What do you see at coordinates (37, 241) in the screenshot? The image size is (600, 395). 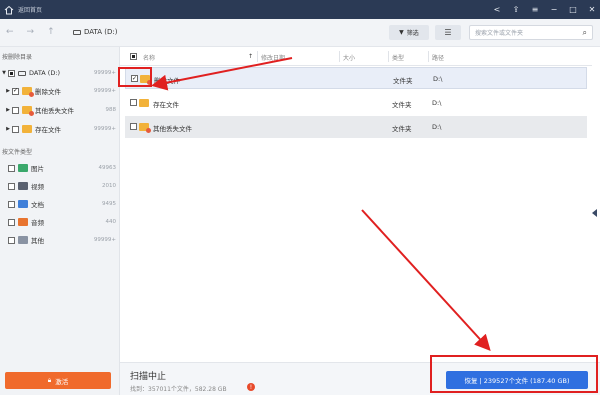 I see `type-item-label: 其他` at bounding box center [37, 241].